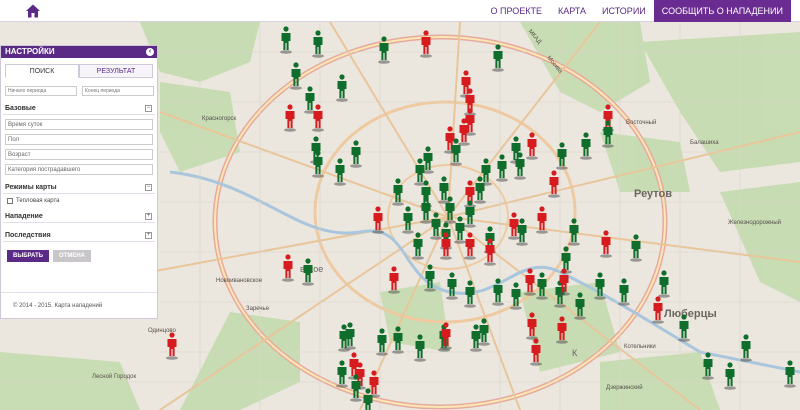 The height and width of the screenshot is (410, 800). I want to click on nav-report-attack: СООБЩИТЬ О НАПАДЕНИИ, so click(722, 11).